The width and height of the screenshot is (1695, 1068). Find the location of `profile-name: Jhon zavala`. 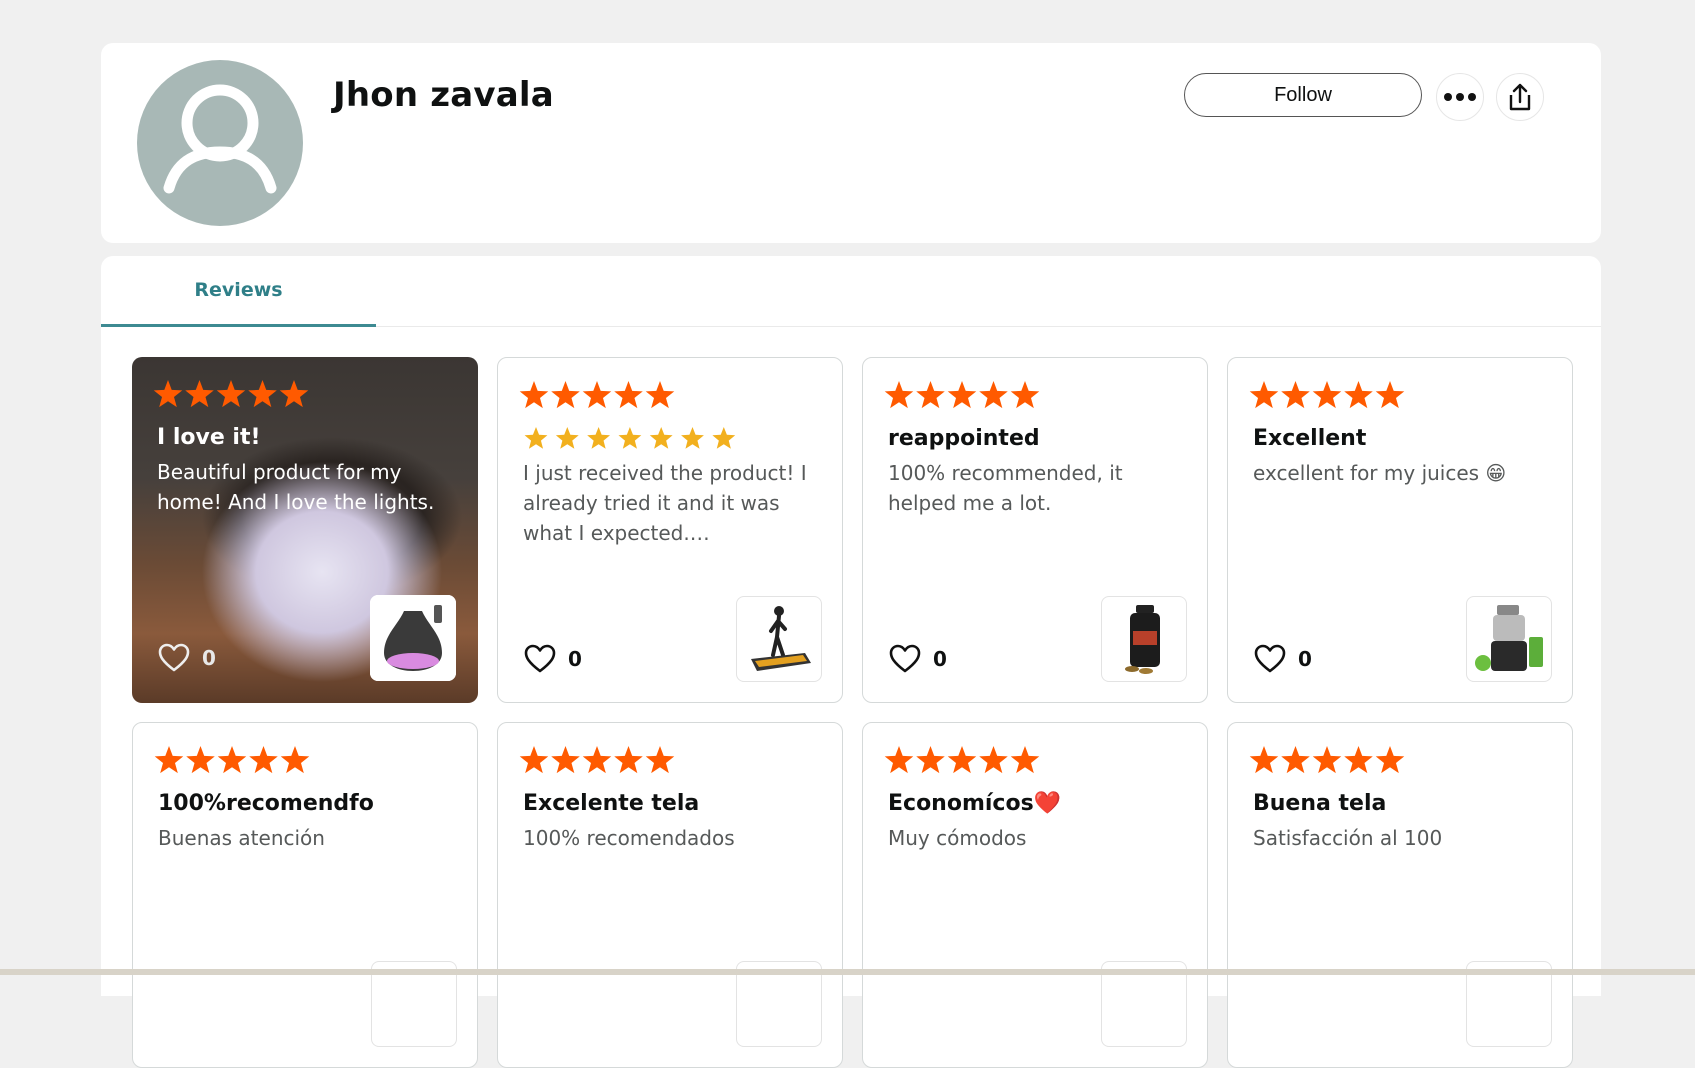

profile-name: Jhon zavala is located at coordinates (443, 95).